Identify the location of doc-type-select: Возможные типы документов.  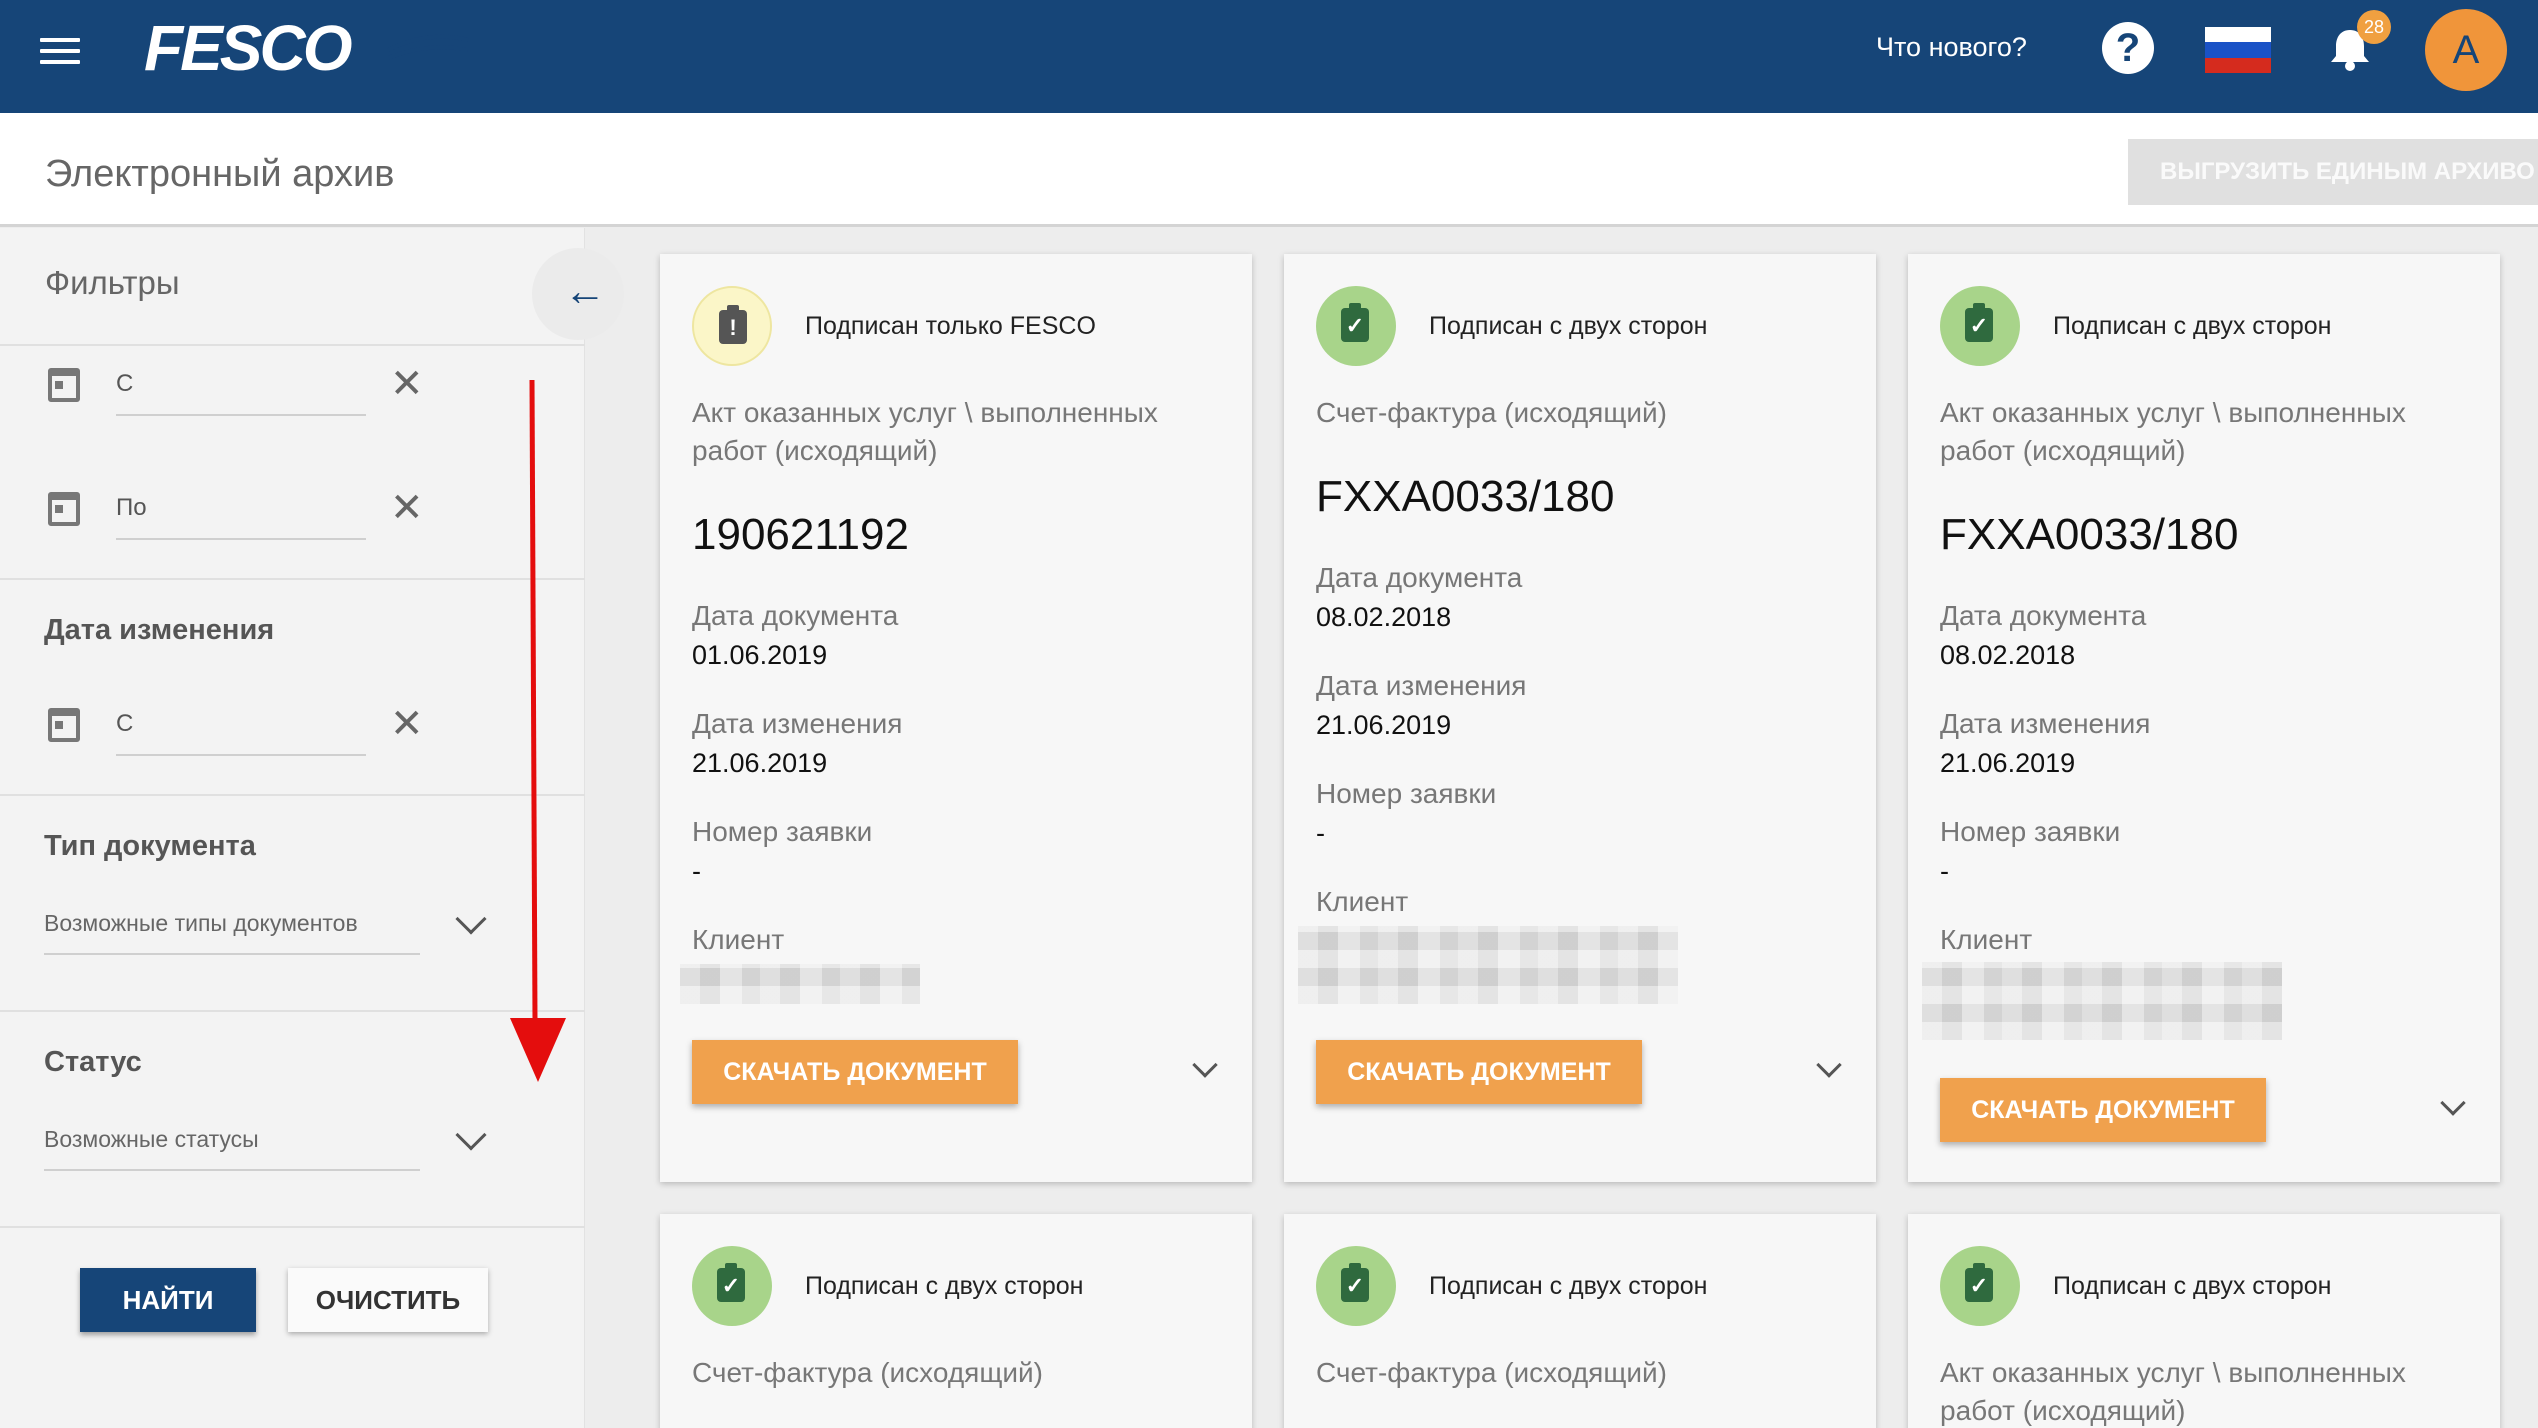
(232, 932).